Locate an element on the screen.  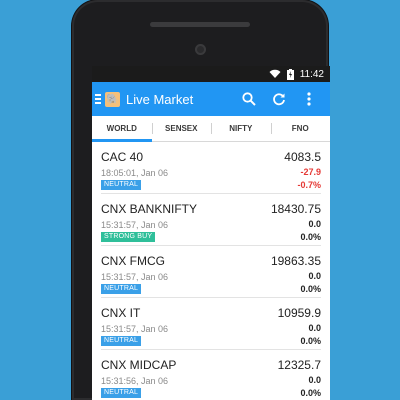
refresh-button is located at coordinates (279, 99).